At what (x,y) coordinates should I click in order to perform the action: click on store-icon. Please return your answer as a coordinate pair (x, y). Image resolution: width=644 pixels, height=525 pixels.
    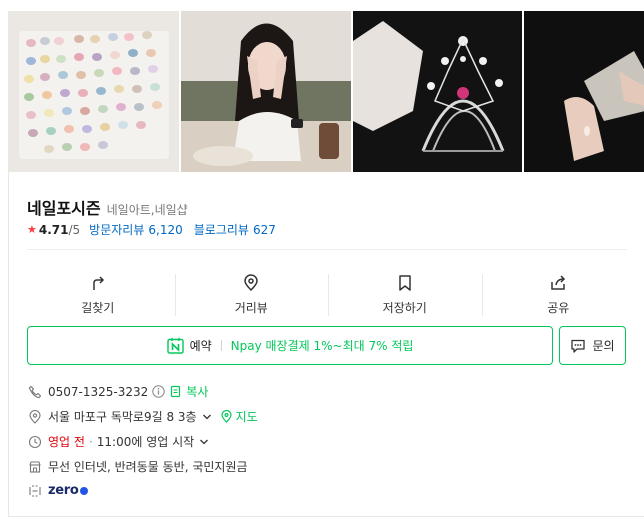
    Looking at the image, I should click on (35, 466).